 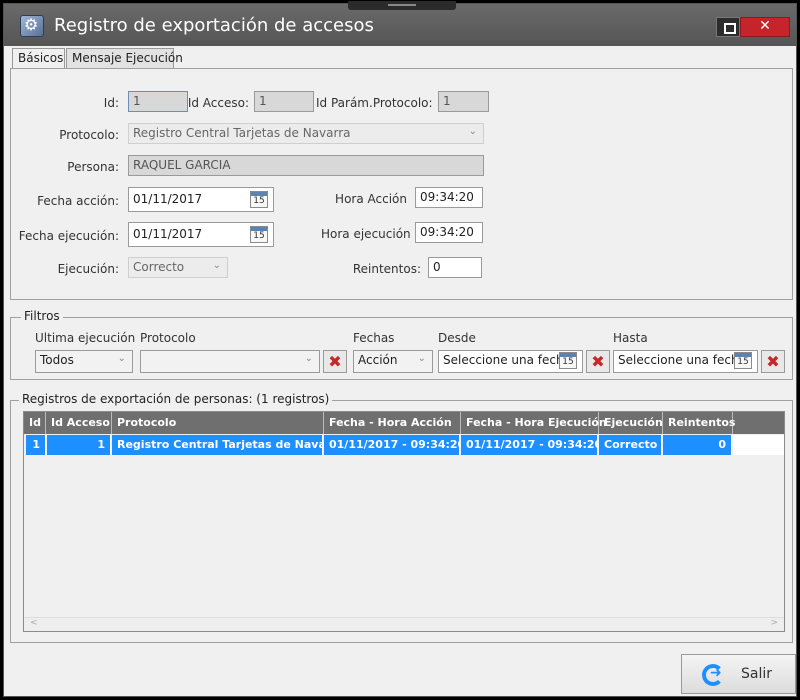 What do you see at coordinates (79, 445) in the screenshot?
I see `cell-id-acceso: 1` at bounding box center [79, 445].